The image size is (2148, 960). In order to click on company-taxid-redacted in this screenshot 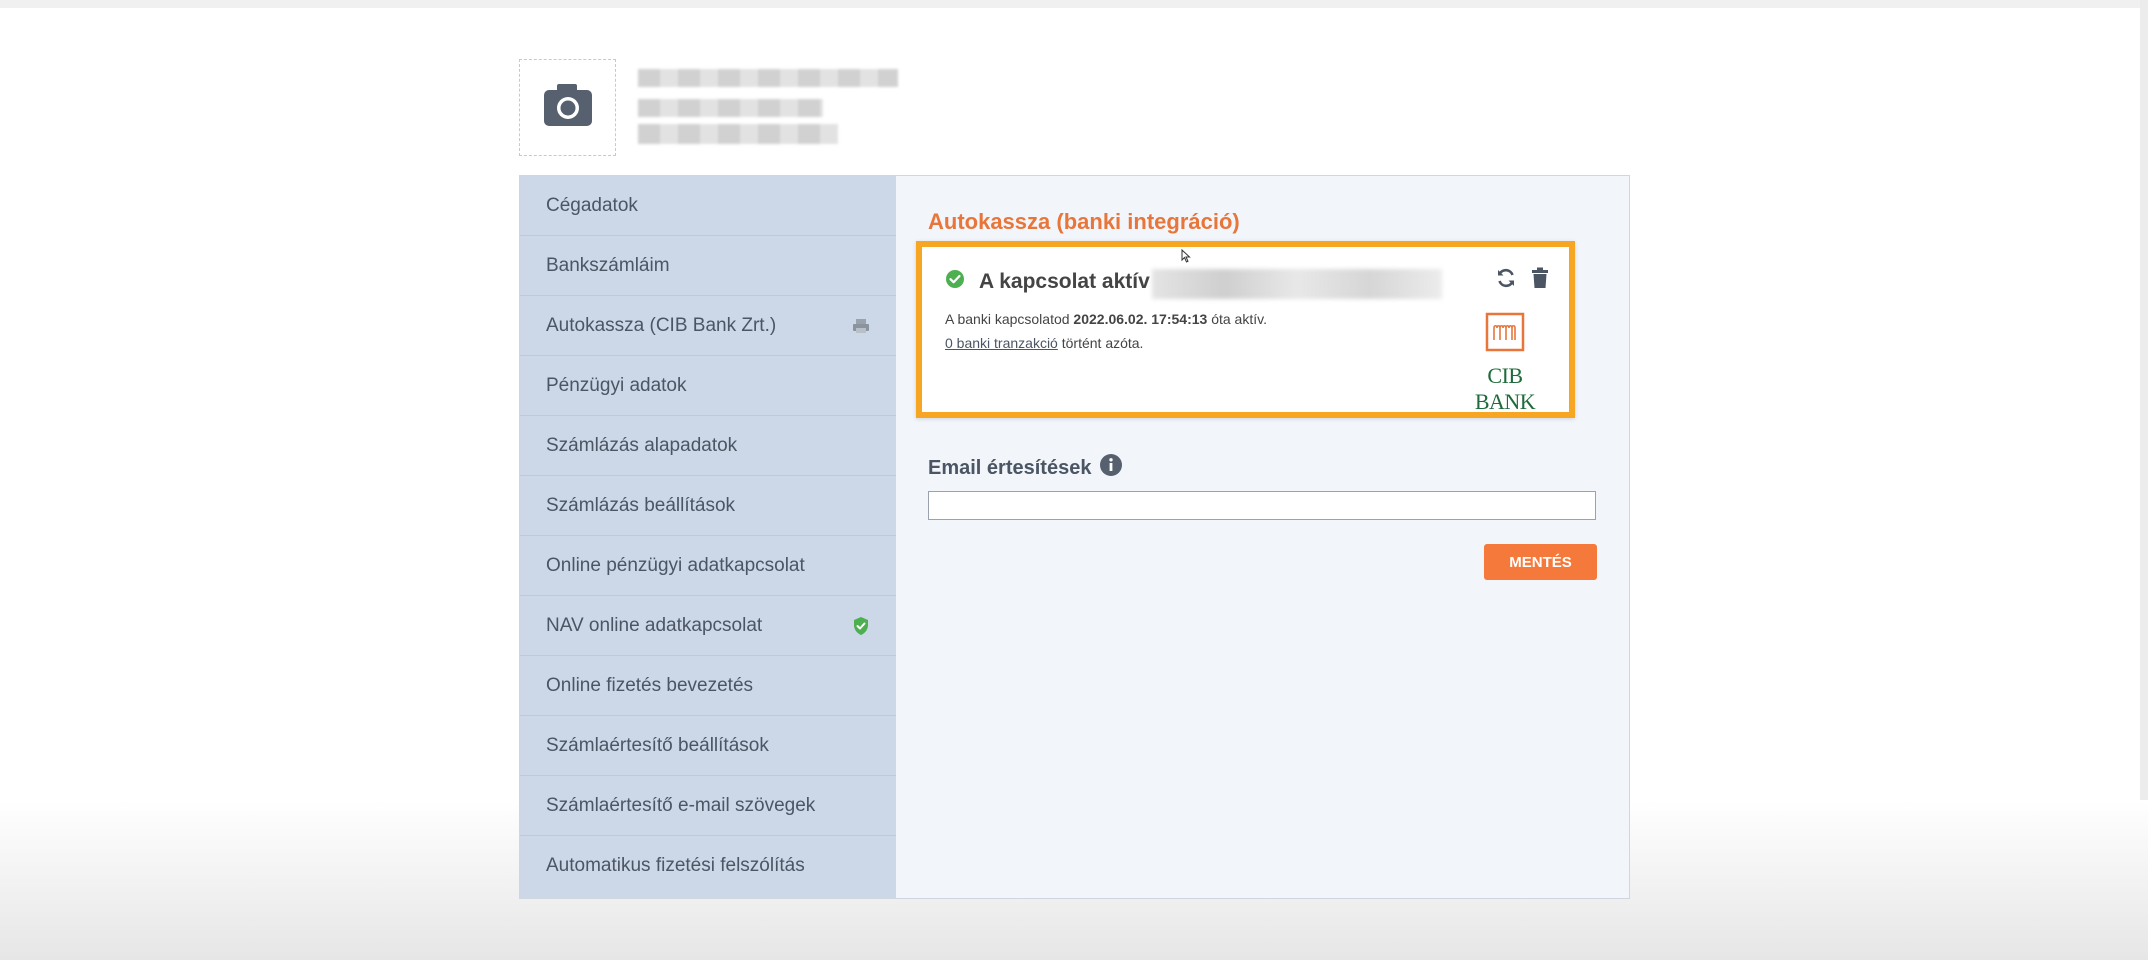, I will do `click(738, 134)`.